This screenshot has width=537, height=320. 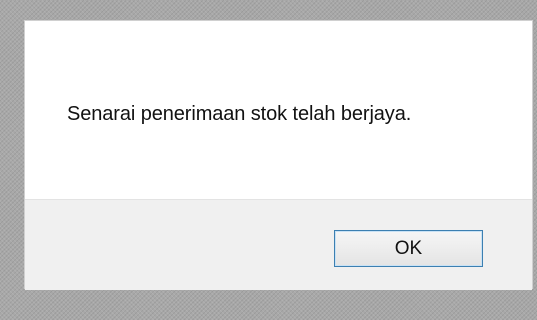 What do you see at coordinates (239, 114) in the screenshot?
I see `dialog-message: Senarai penerimaan stok telah berjaya.` at bounding box center [239, 114].